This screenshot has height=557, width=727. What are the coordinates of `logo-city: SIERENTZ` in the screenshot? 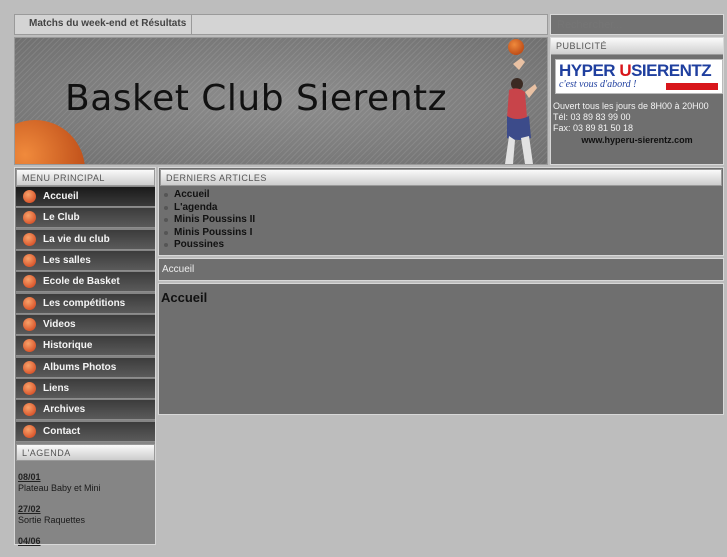 It's located at (671, 70).